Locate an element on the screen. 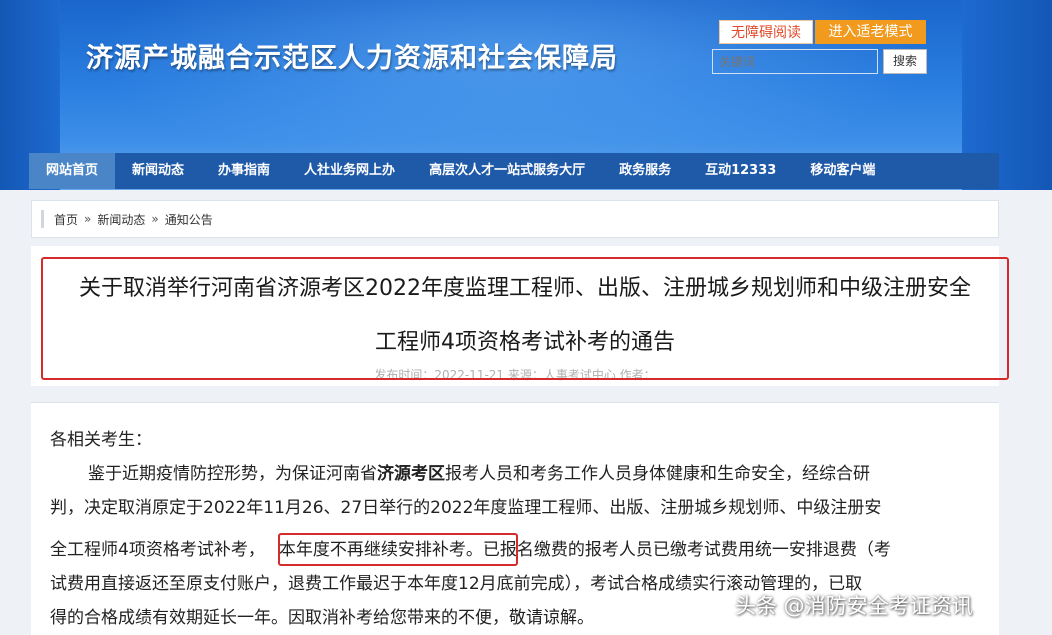 The image size is (1052, 635). text-span: 已报名缴费的报考人员已缴考试费用统一安排退费（考 is located at coordinates (686, 550).